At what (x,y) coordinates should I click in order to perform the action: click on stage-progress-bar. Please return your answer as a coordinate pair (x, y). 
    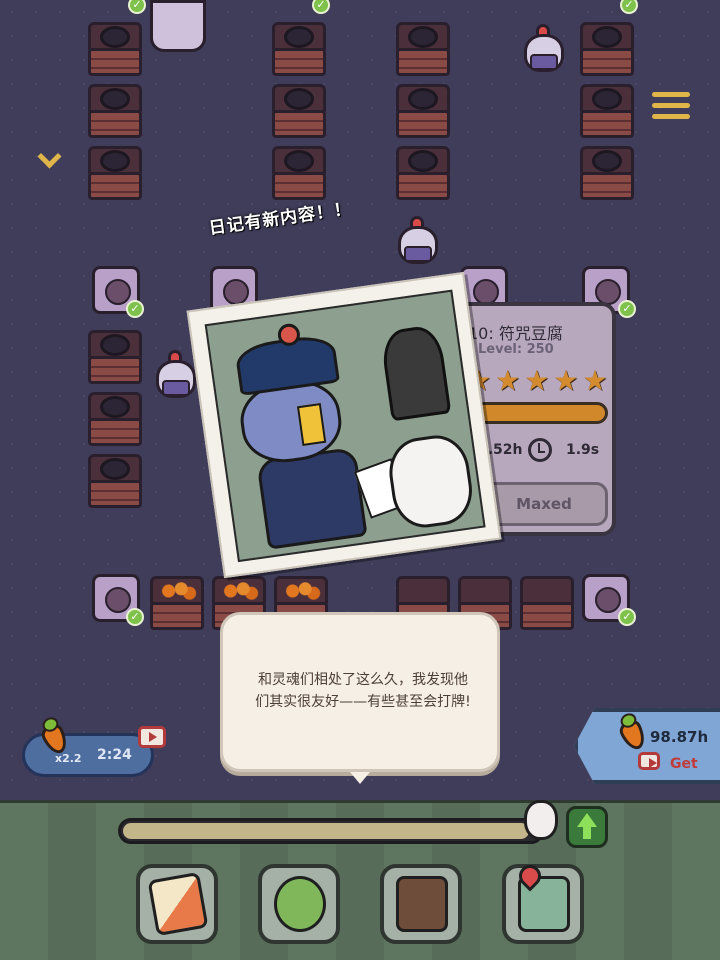
    Looking at the image, I should click on (331, 831).